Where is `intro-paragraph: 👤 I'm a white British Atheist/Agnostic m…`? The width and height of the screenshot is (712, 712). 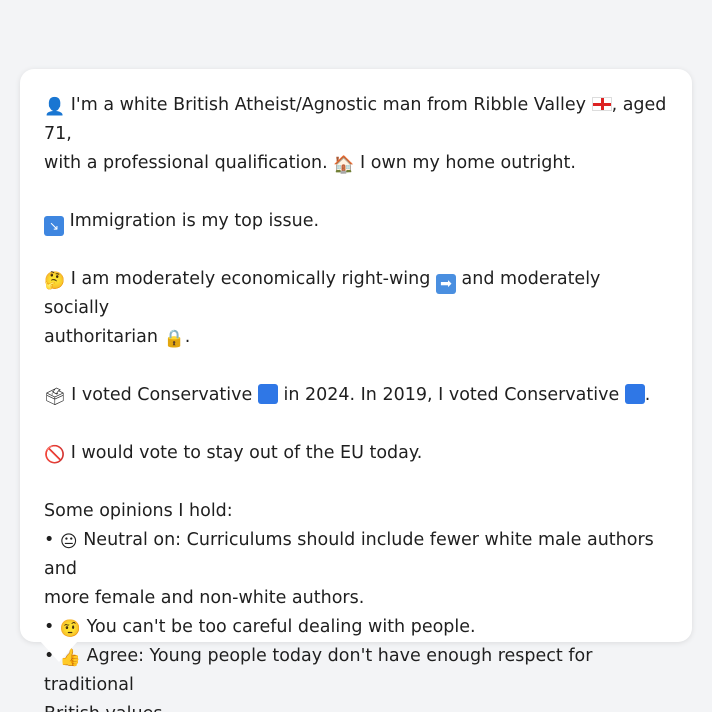
intro-paragraph: 👤 I'm a white British Atheist/Agnostic m… is located at coordinates (356, 134).